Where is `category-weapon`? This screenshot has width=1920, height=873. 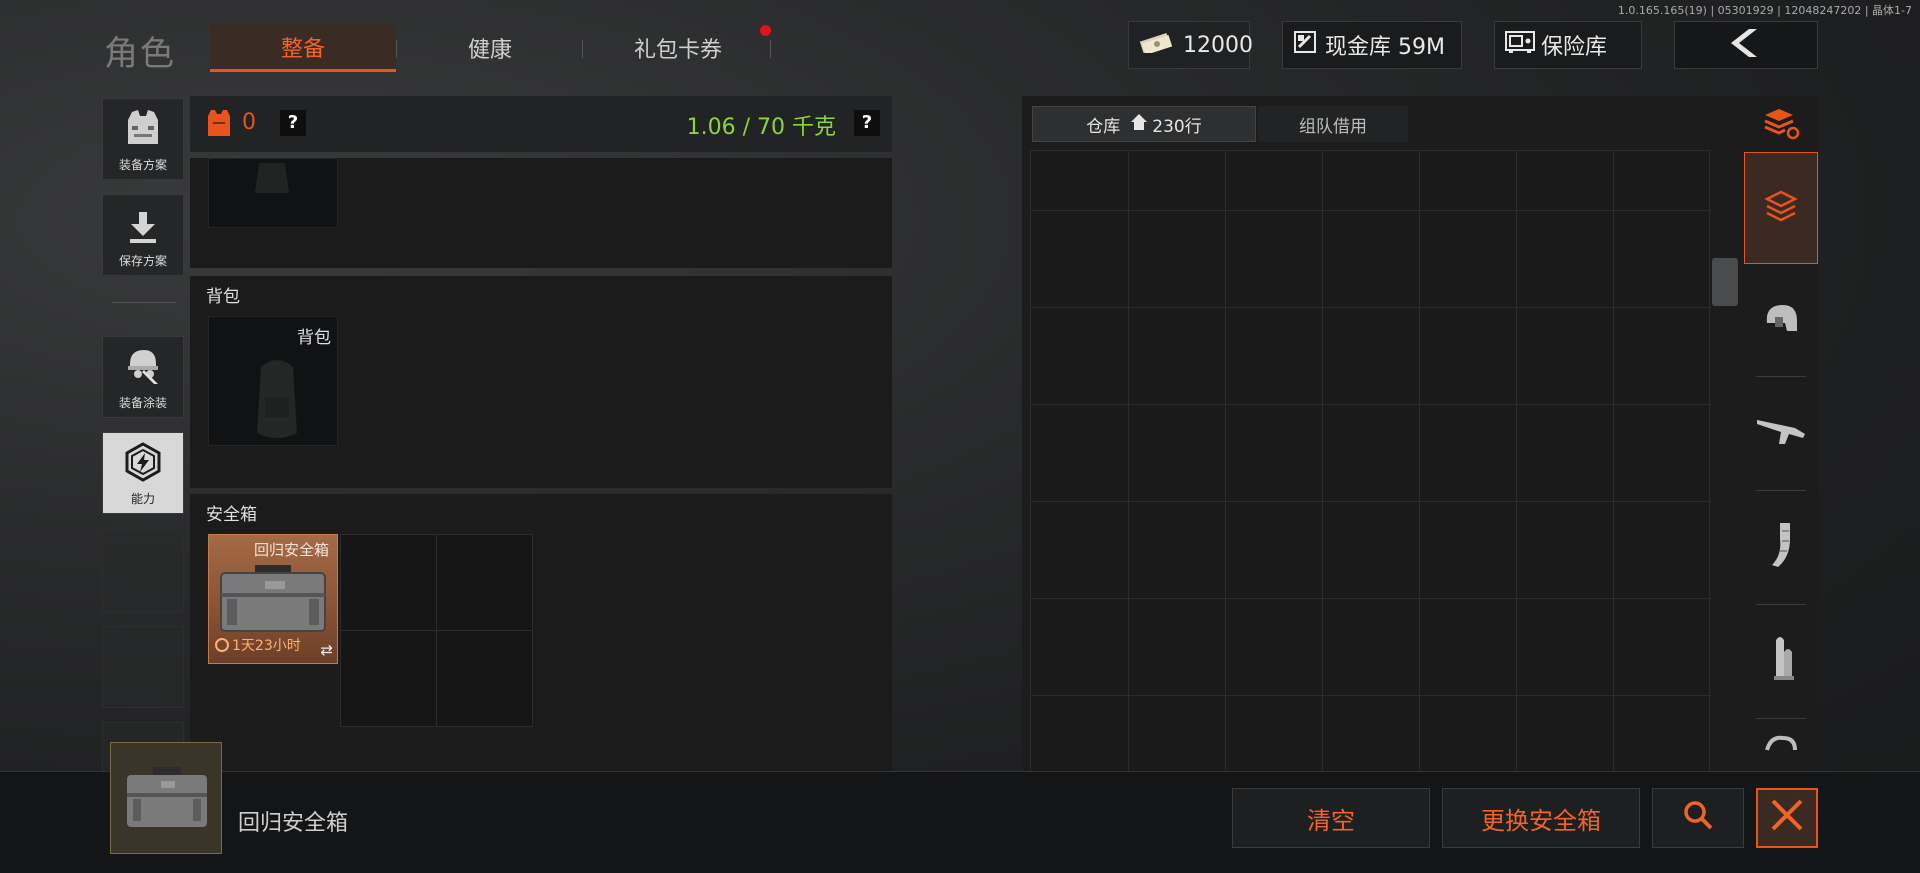
category-weapon is located at coordinates (1781, 433).